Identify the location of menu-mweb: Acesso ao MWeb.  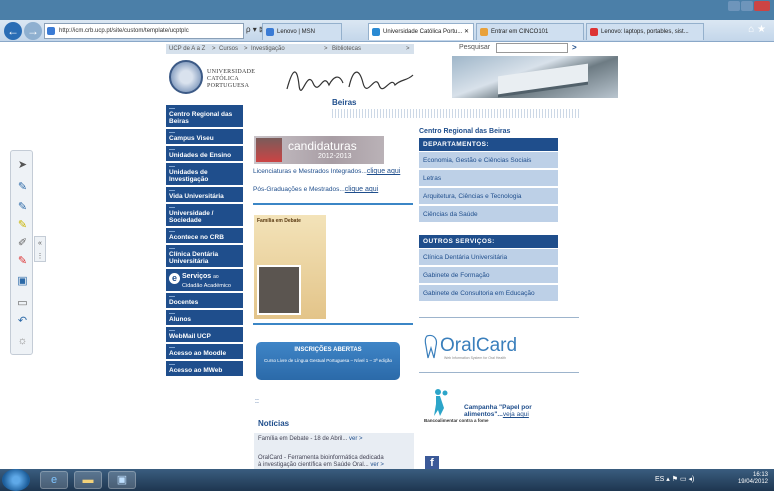
(204, 369).